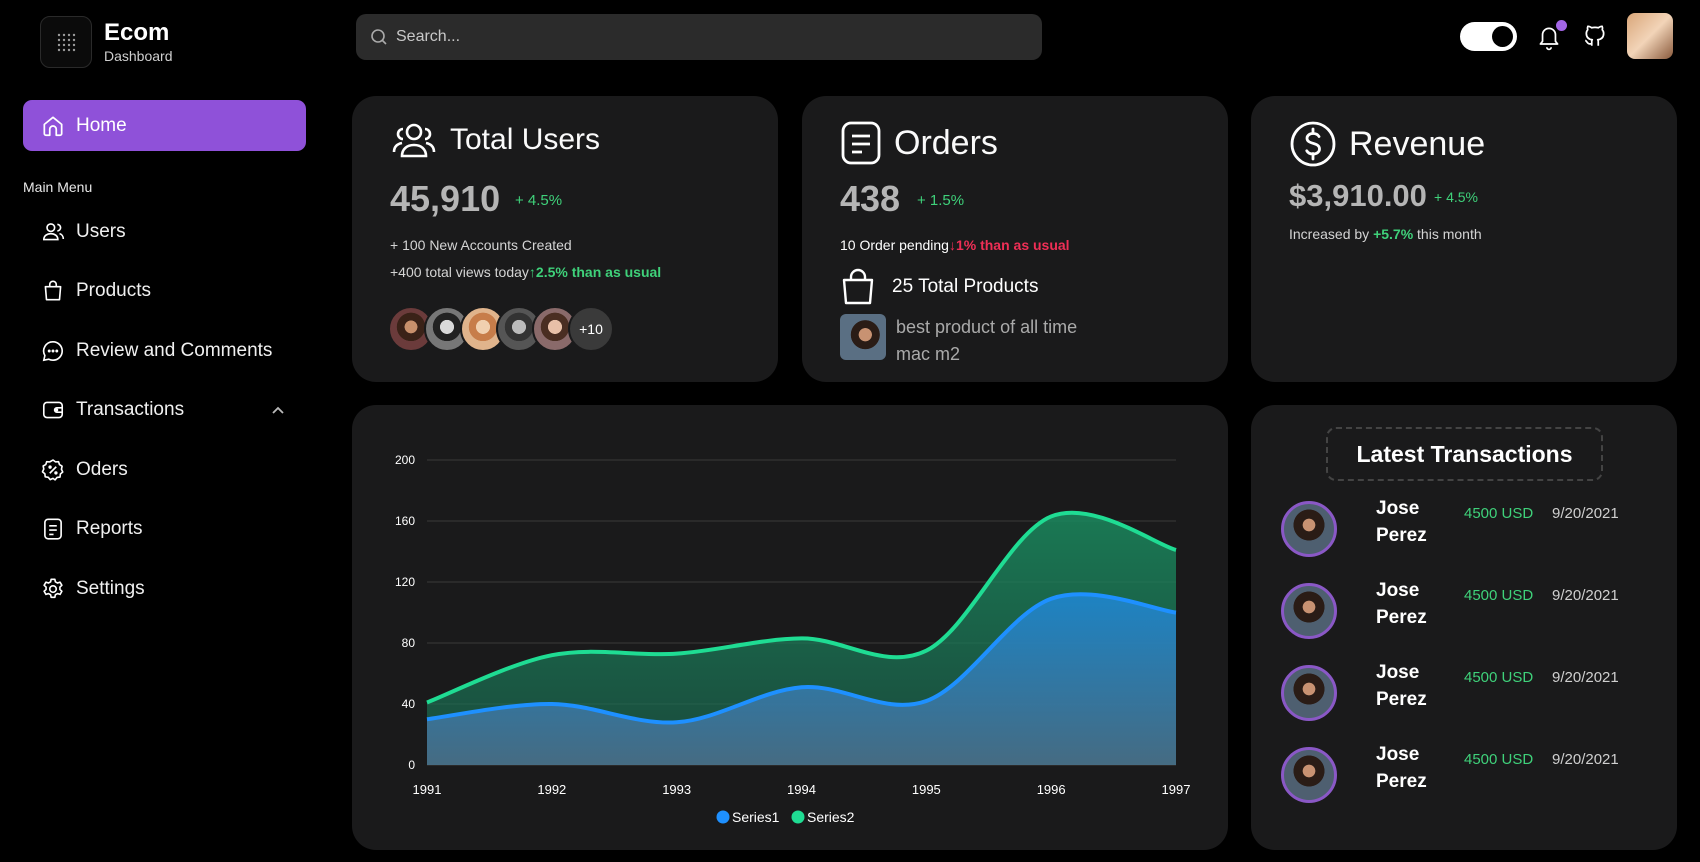 The width and height of the screenshot is (1700, 862). Describe the element at coordinates (109, 529) in the screenshot. I see `sidebar-item-label: Reports` at that location.